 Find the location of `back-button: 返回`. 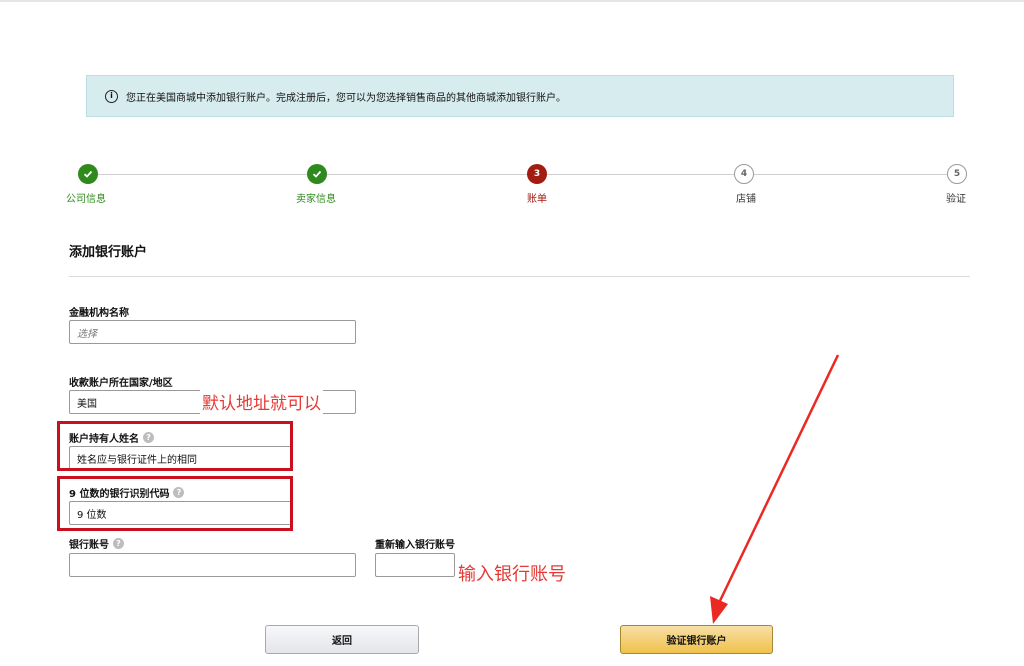

back-button: 返回 is located at coordinates (342, 639).